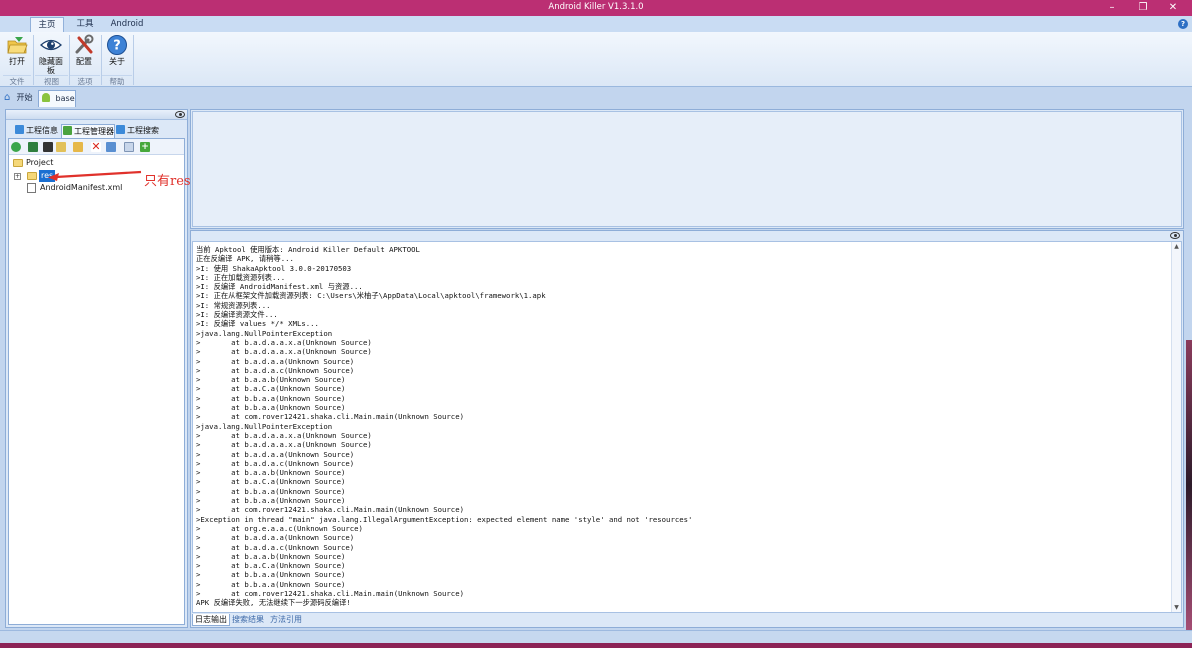 This screenshot has height=648, width=1192. I want to click on tab-project-search: 工程搜索, so click(140, 131).